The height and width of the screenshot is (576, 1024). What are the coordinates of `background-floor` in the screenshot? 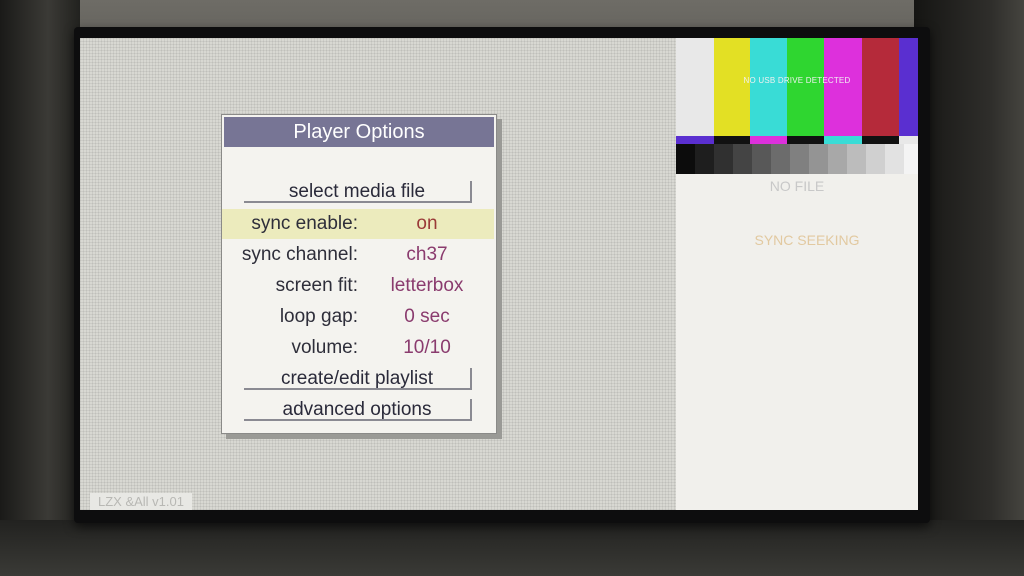 It's located at (512, 548).